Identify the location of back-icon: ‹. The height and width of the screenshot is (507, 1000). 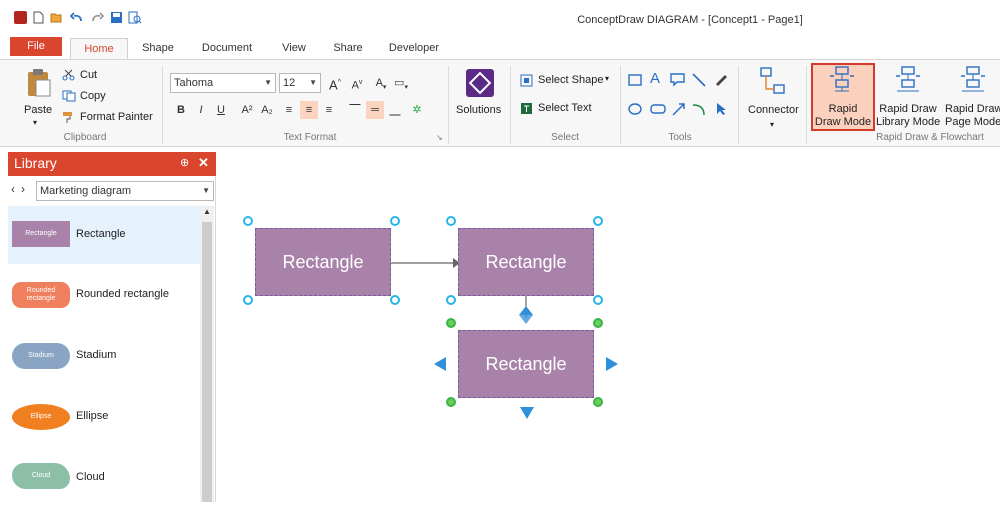
(13, 189).